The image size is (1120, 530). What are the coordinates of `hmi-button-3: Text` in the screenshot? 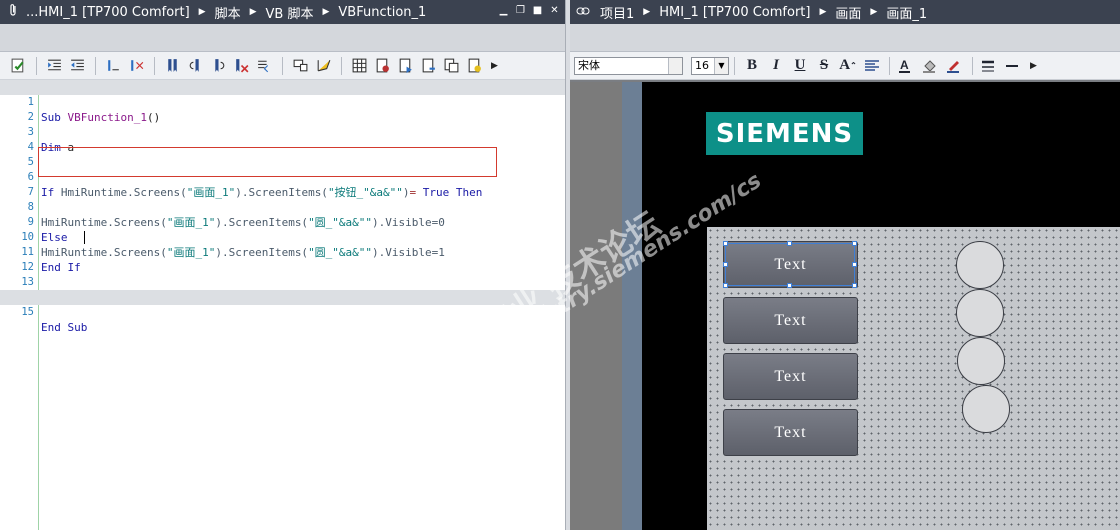 It's located at (790, 376).